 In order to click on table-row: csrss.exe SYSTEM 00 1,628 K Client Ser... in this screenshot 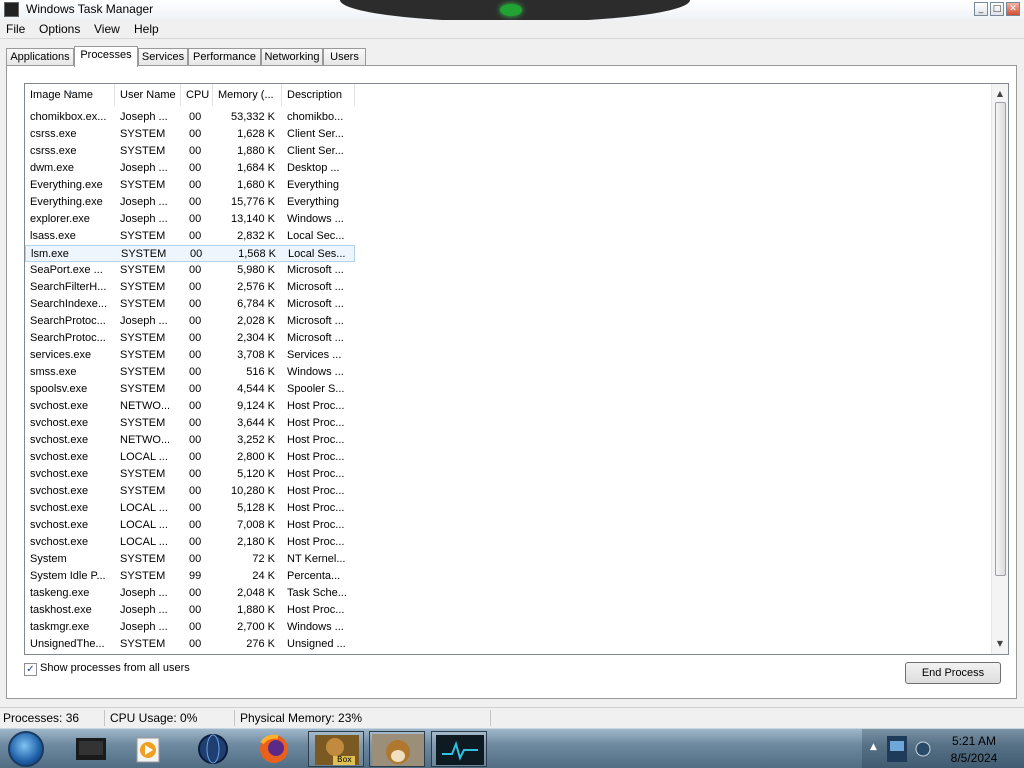, I will do `click(190, 134)`.